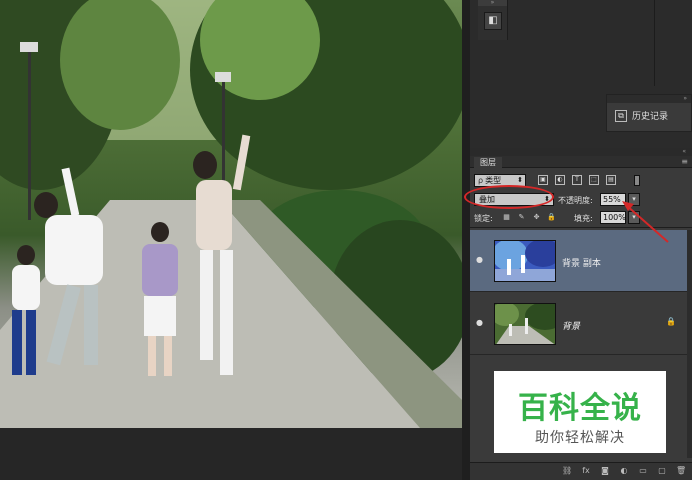 This screenshot has width=692, height=480. I want to click on collapsed-panel-column: » ◧, so click(493, 20).